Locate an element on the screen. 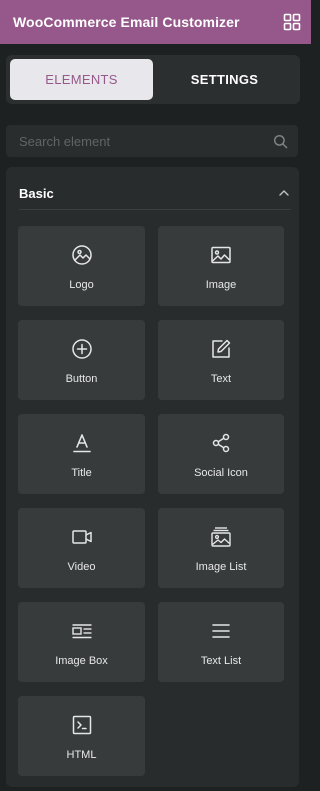 The height and width of the screenshot is (791, 320). search-box is located at coordinates (152, 141).